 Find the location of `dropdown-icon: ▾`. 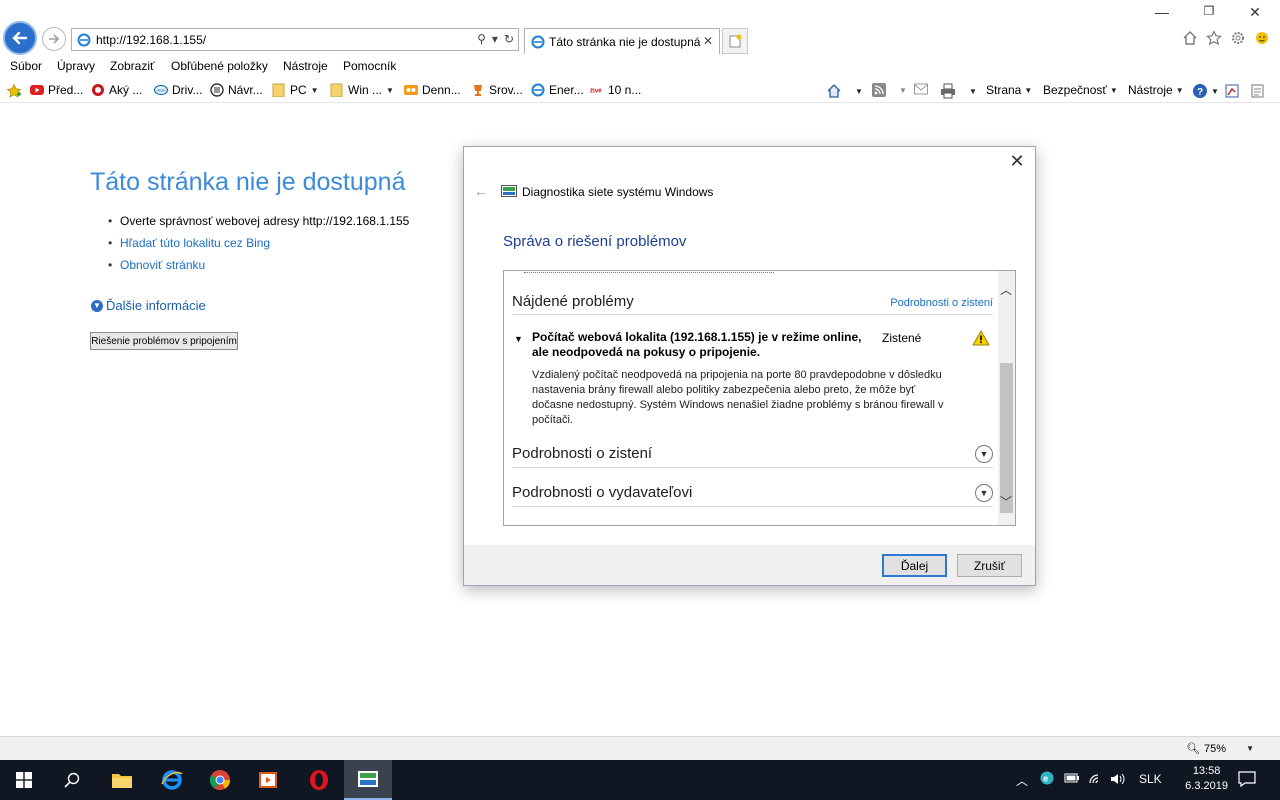

dropdown-icon: ▾ is located at coordinates (495, 39).